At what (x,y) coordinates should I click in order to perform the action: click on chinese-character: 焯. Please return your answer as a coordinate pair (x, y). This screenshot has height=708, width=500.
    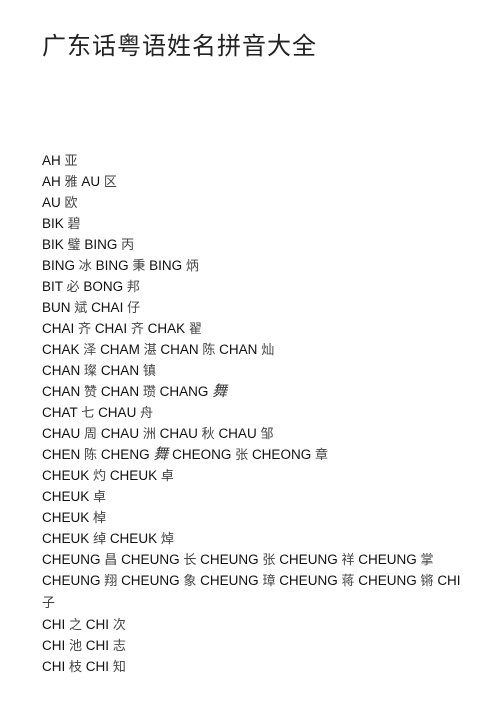
    Looking at the image, I should click on (167, 539).